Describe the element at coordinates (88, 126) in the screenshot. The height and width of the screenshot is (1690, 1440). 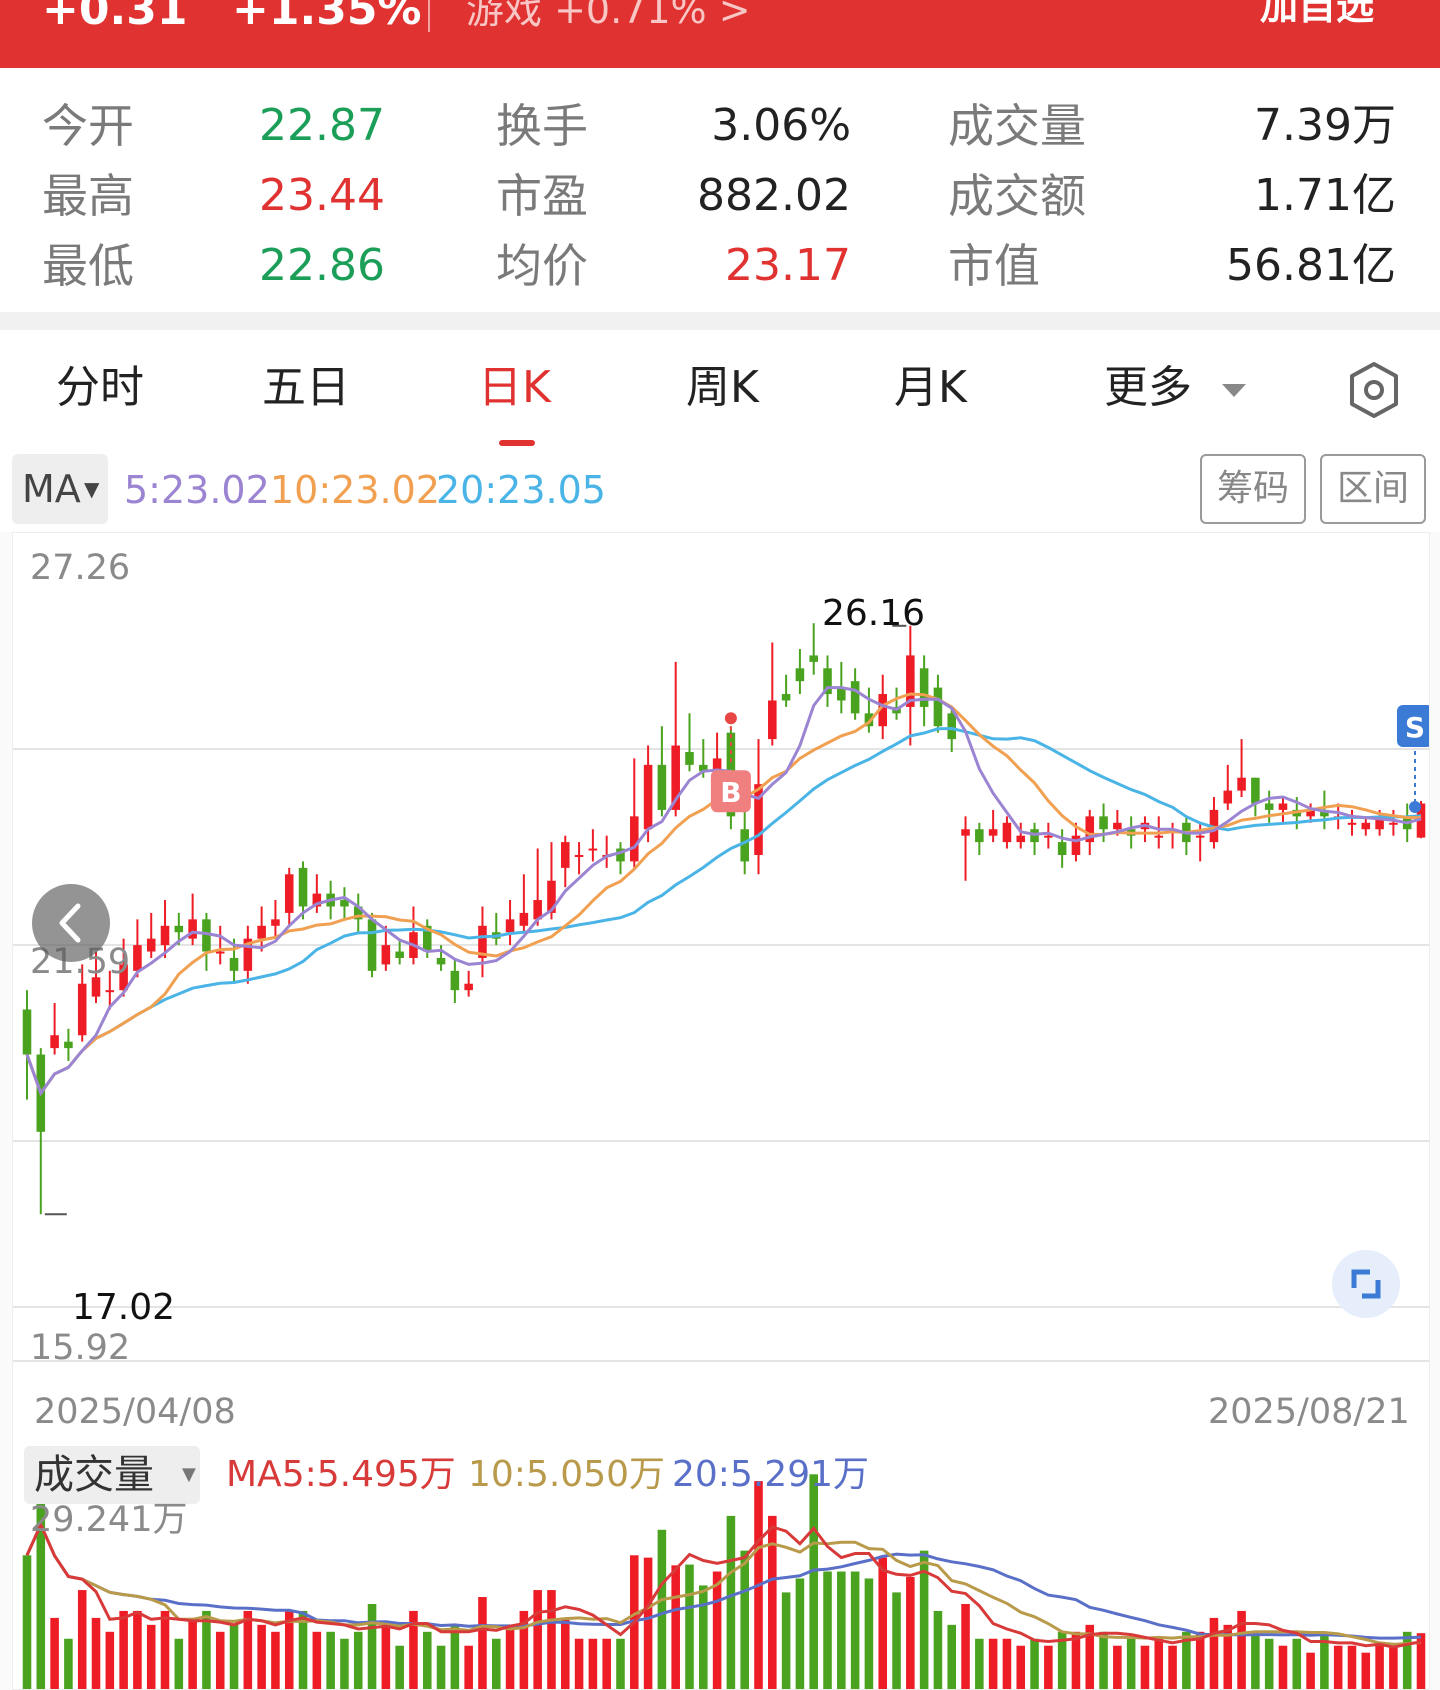
I see `quote-label: 今开` at that location.